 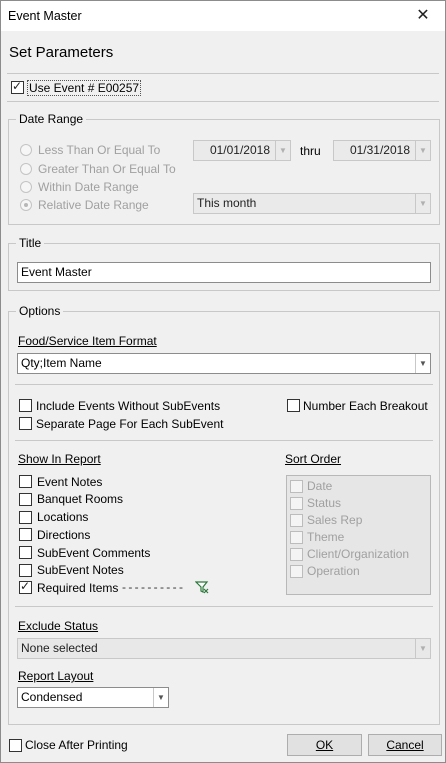 I want to click on cancel-button-label: Cancel, so click(x=405, y=745).